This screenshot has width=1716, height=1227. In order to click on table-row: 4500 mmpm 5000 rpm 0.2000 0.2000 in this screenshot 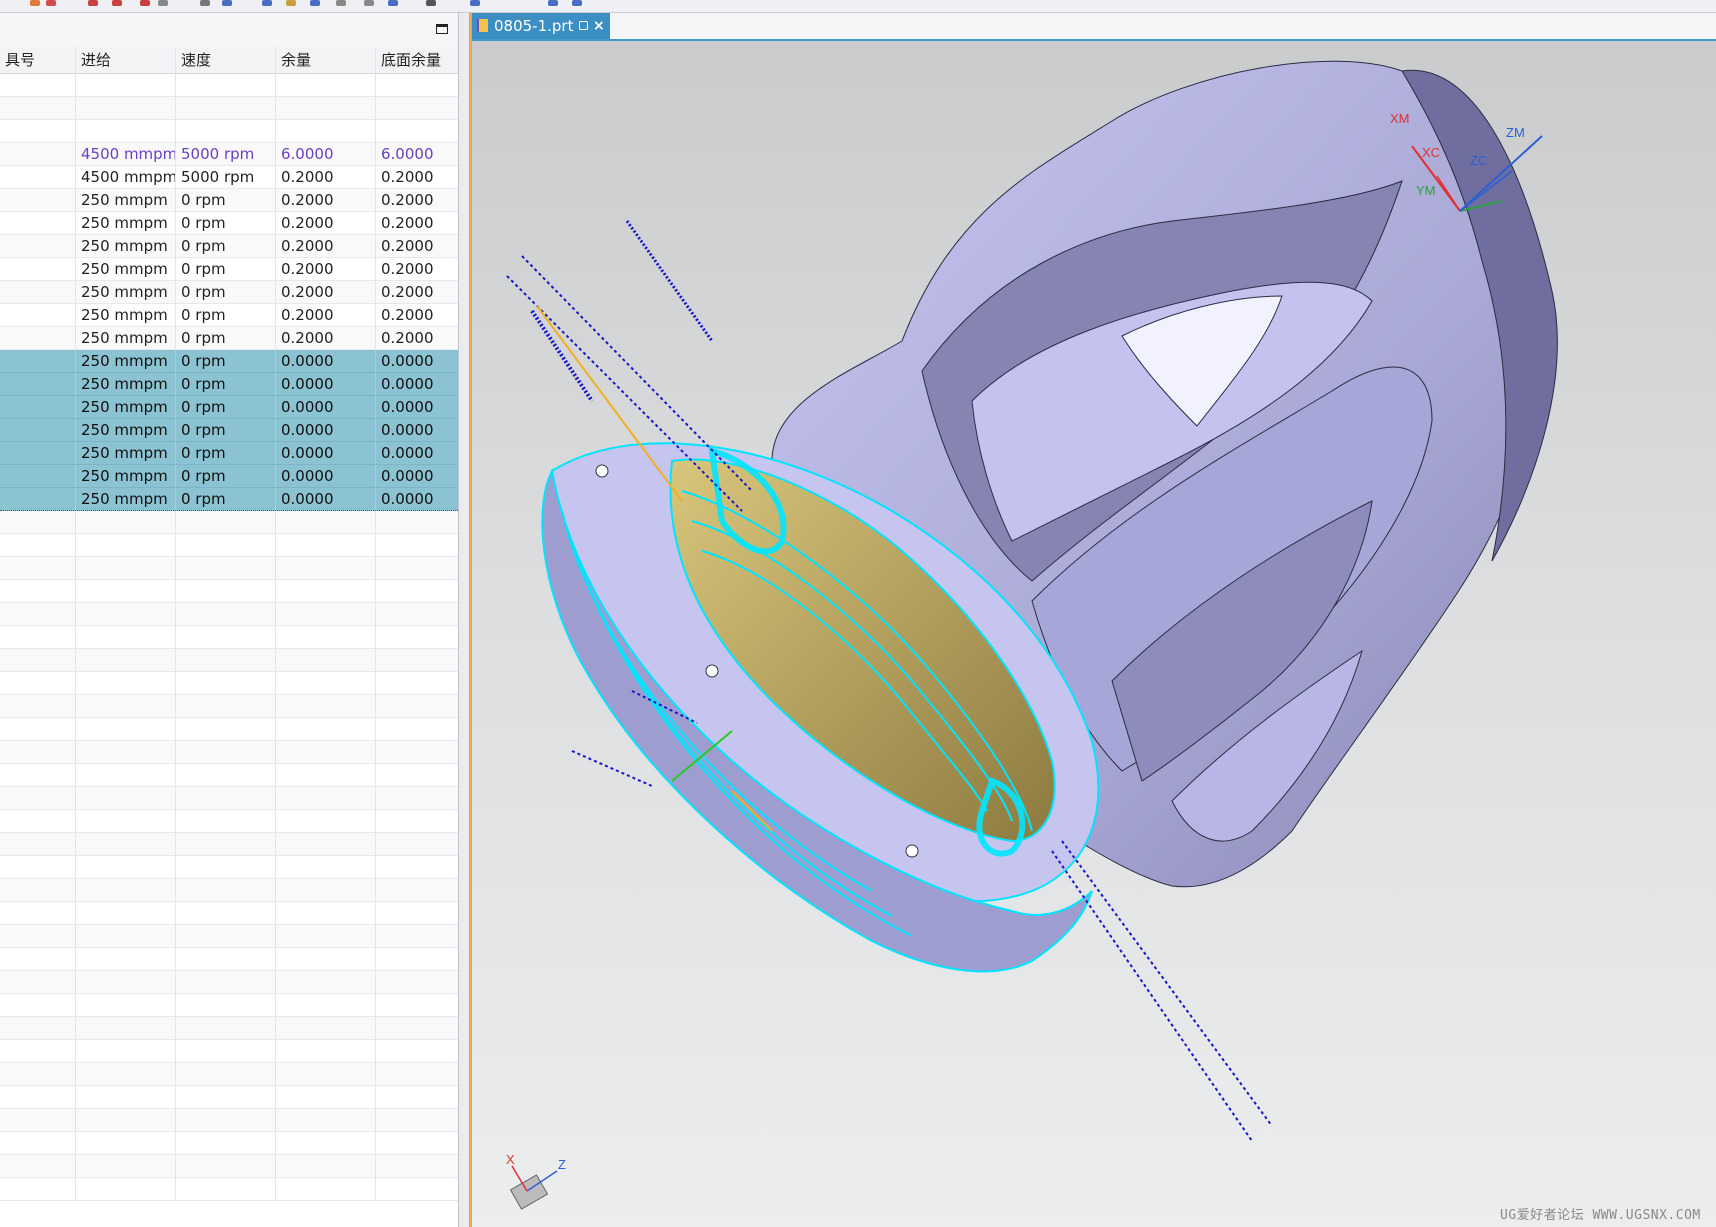, I will do `click(229, 177)`.